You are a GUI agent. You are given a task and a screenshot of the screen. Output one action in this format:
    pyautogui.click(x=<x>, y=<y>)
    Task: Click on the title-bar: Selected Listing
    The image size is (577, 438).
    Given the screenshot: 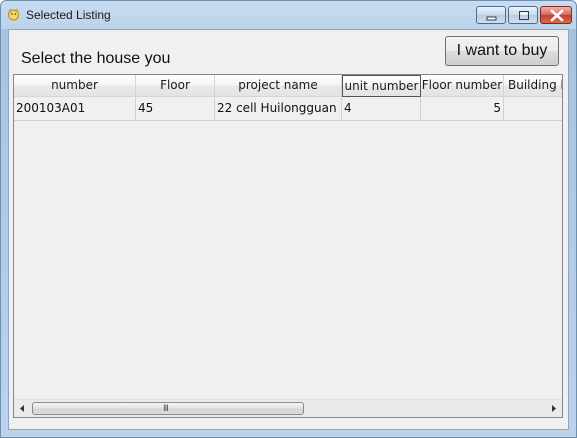 What is the action you would take?
    pyautogui.click(x=288, y=15)
    